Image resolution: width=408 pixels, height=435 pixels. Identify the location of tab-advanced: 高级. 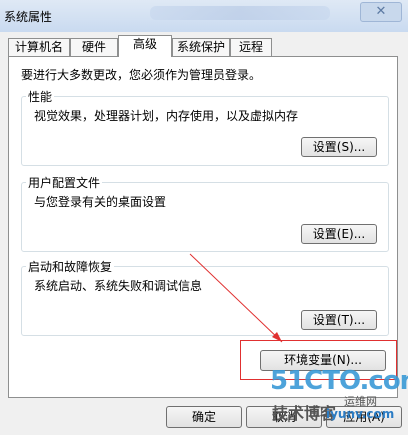
(145, 46).